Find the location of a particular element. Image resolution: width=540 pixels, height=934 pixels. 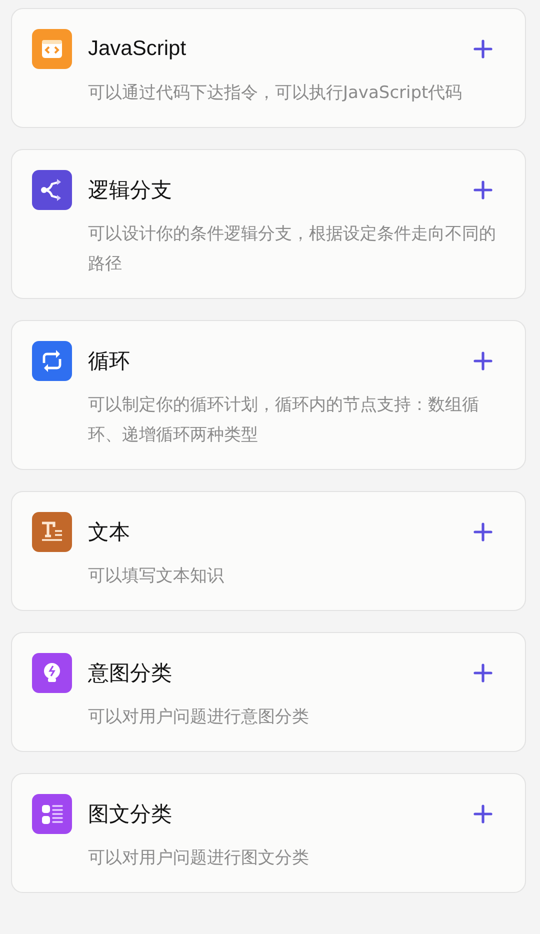

node-title: 逻辑分支 is located at coordinates (130, 191).